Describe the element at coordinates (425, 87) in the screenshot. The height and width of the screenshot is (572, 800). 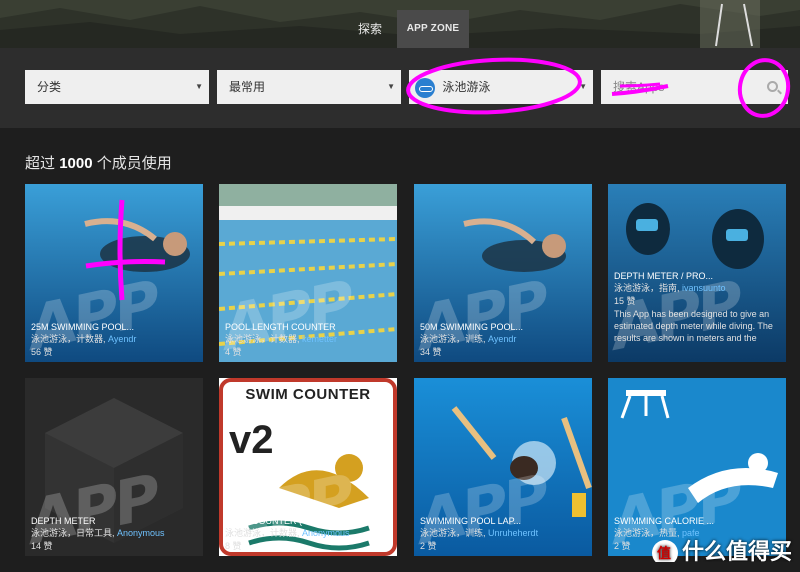
I see `swimming-icon` at that location.